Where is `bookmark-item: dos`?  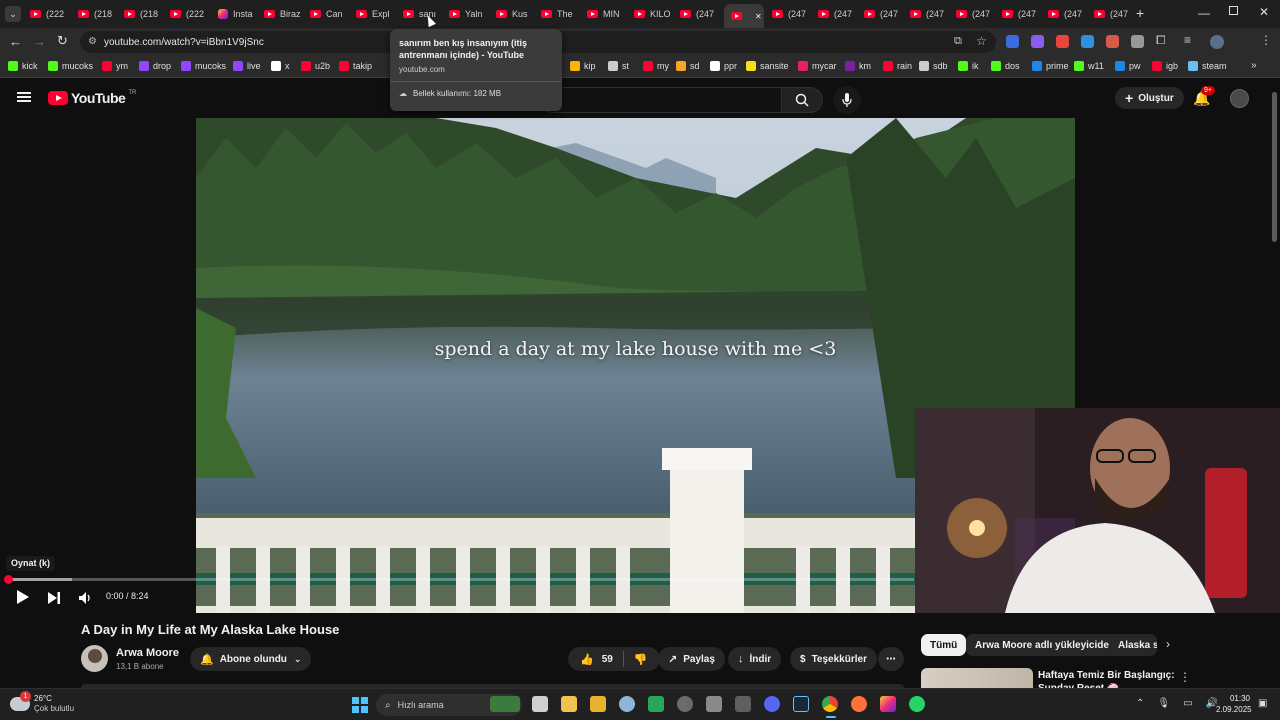
bookmark-item: dos is located at coordinates (1005, 66).